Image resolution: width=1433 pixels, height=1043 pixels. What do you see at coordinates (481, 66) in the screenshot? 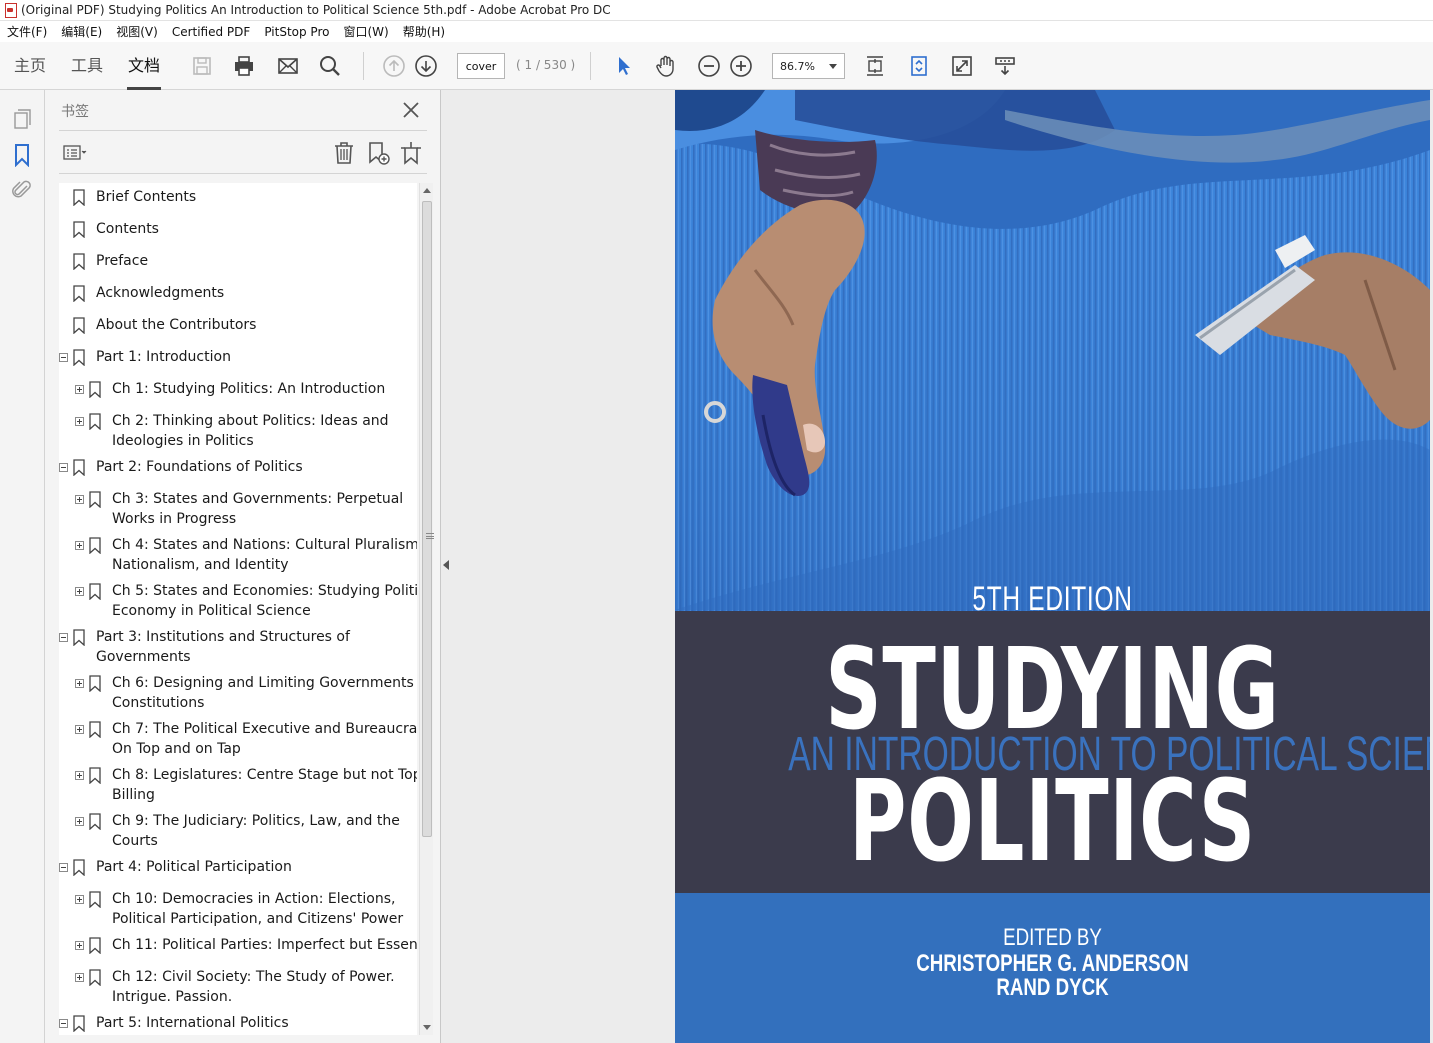
I see `page-number-input: cover` at bounding box center [481, 66].